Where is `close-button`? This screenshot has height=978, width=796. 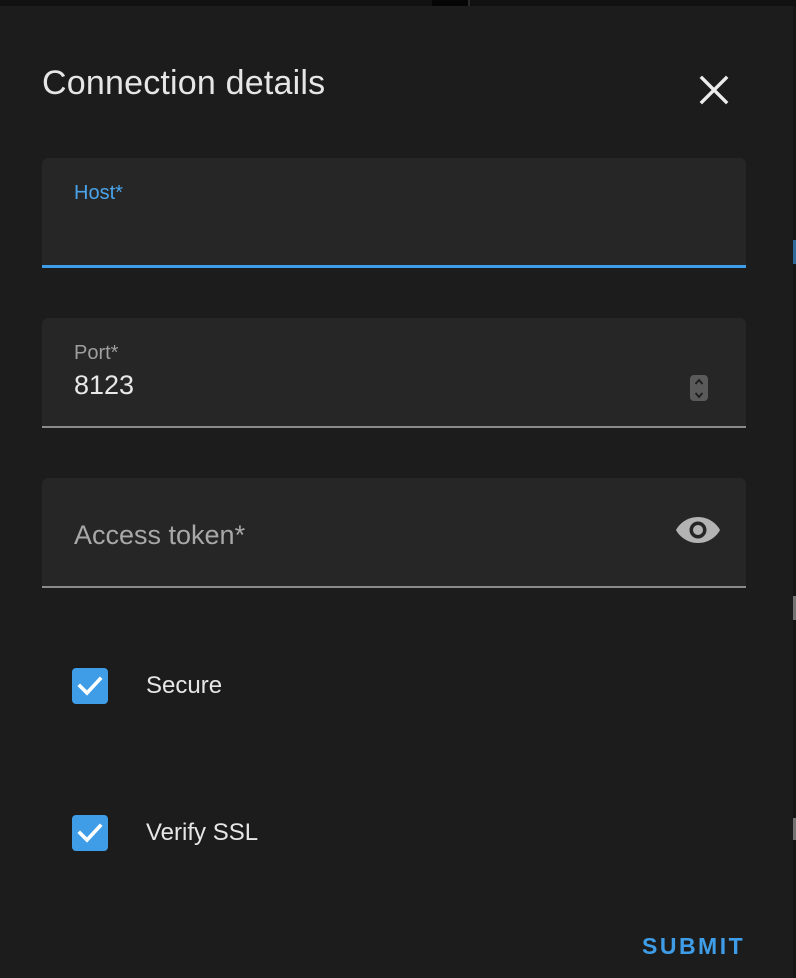 close-button is located at coordinates (714, 90).